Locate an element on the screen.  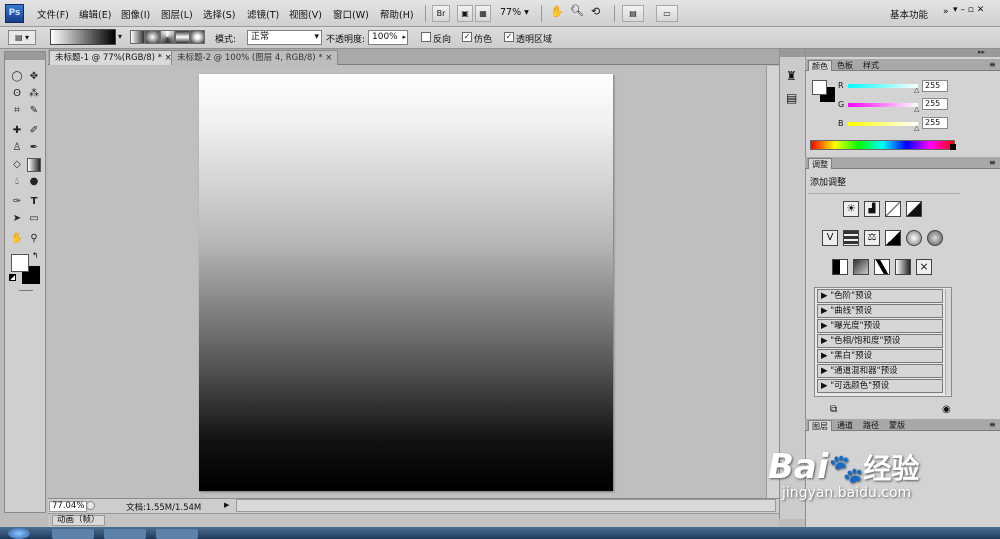
bridge-button: Br is located at coordinates (441, 13).